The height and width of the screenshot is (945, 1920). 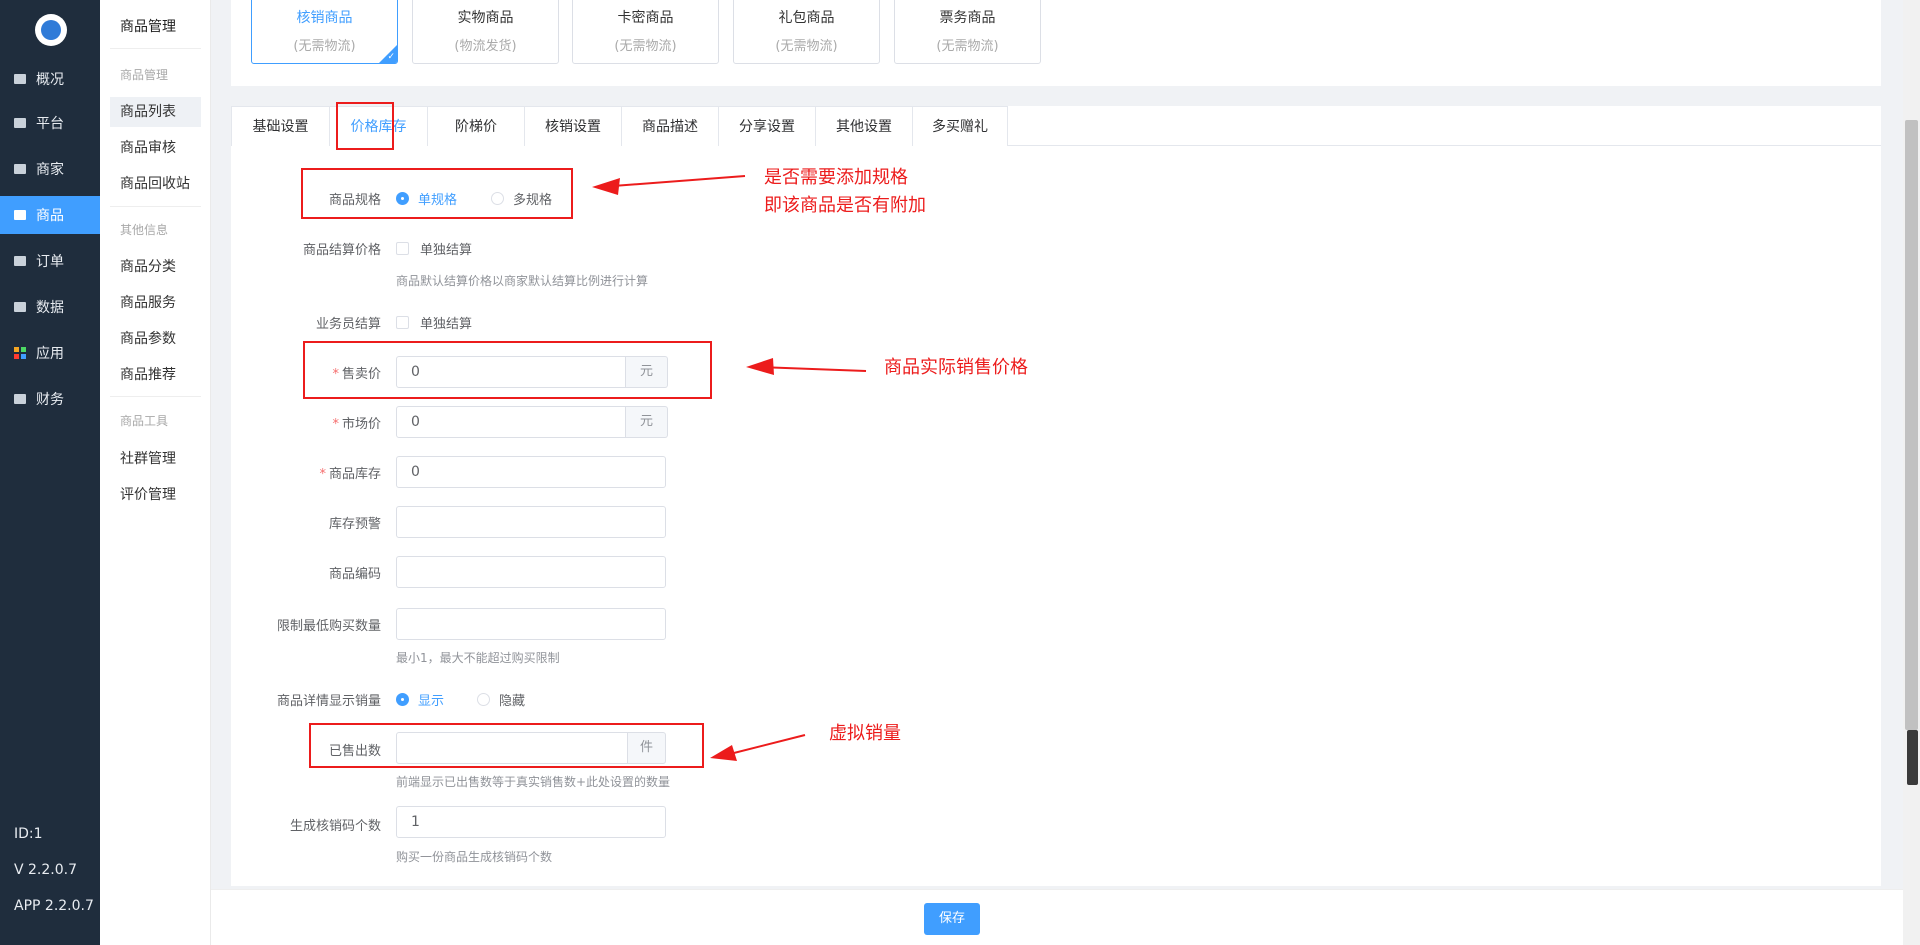 I want to click on submenu-item-goods-review: 商品审核, so click(x=155, y=148).